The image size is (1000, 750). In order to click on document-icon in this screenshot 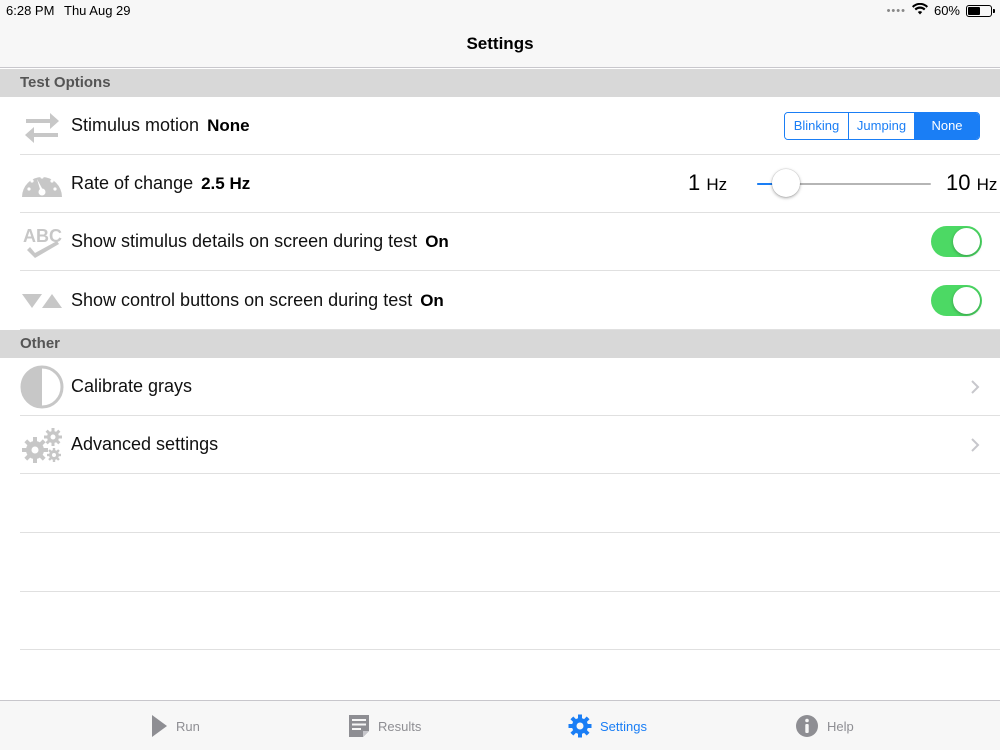, I will do `click(359, 726)`.